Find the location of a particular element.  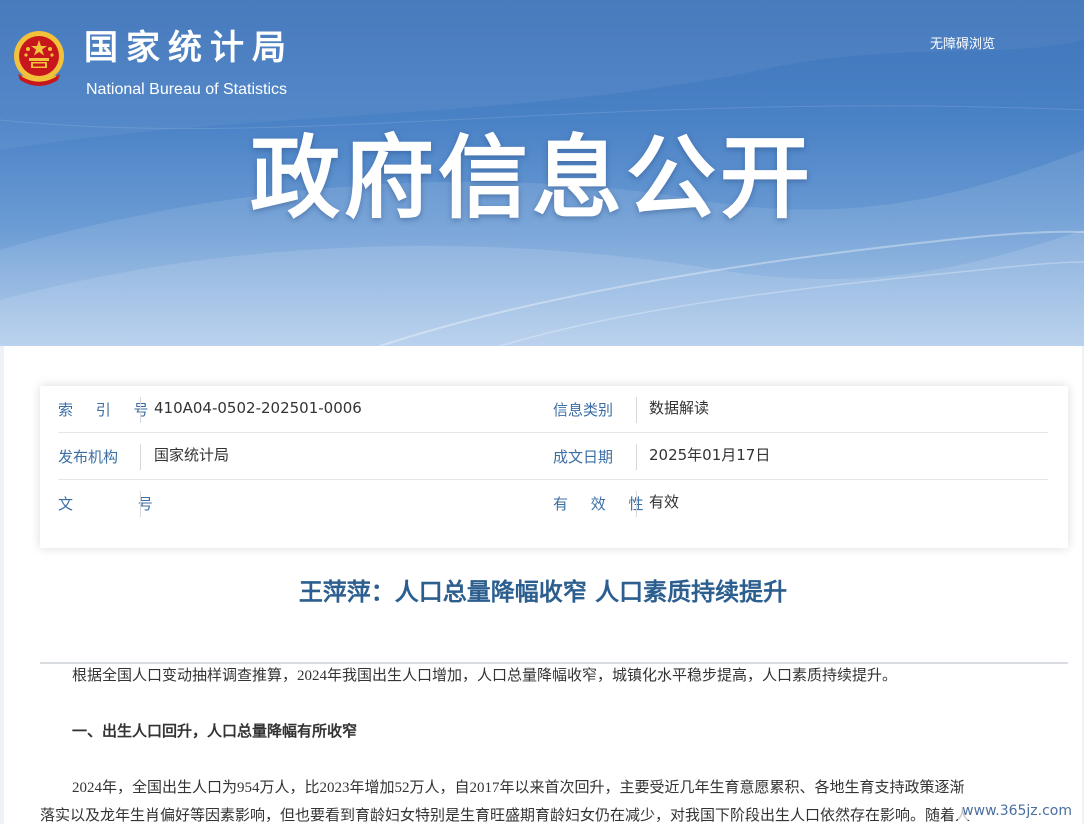

meta-label-date: 成文日期 is located at coordinates (583, 457).